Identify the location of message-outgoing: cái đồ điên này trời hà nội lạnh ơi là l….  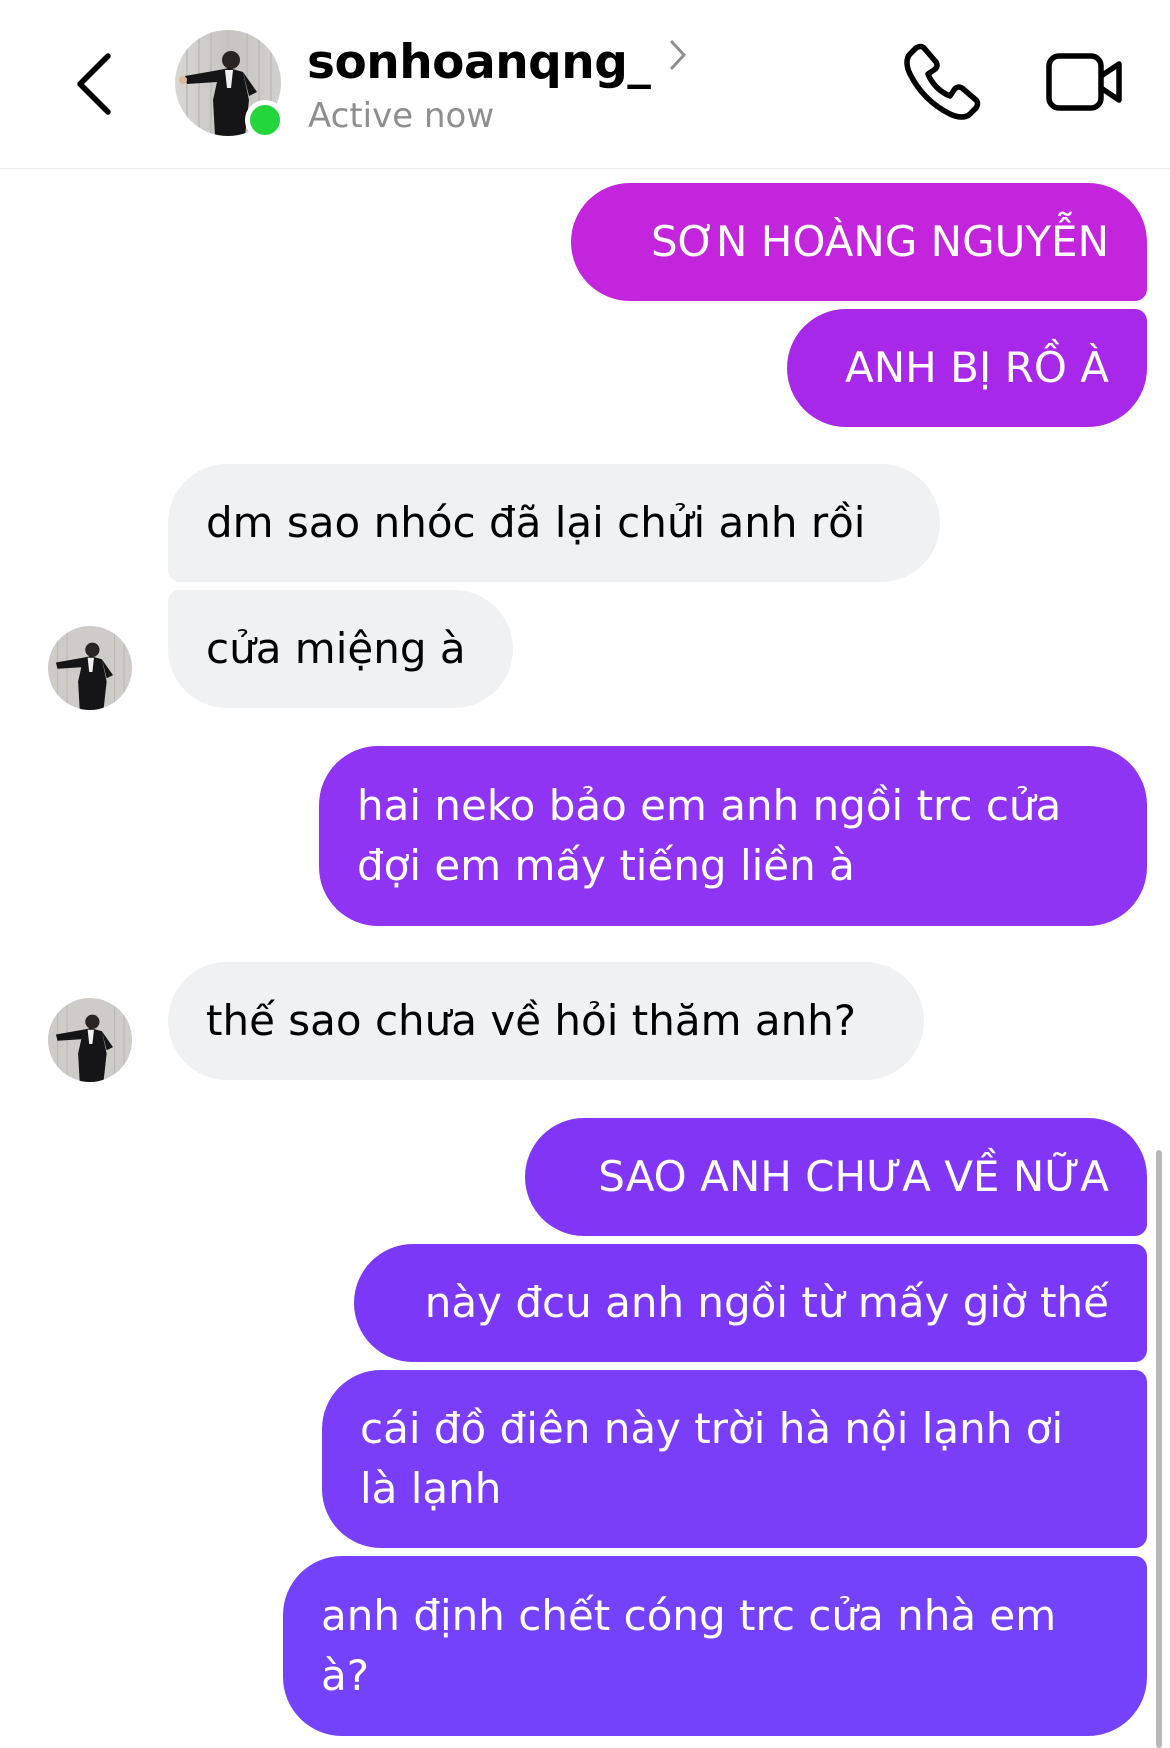
(734, 1459).